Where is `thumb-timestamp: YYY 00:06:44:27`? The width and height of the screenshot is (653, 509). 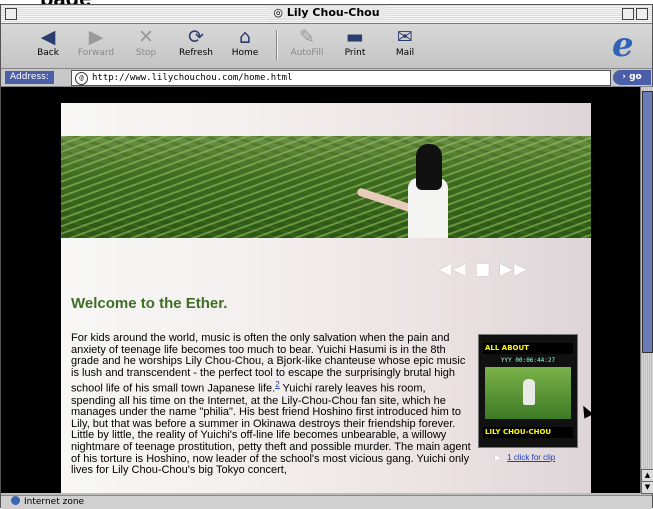
thumb-timestamp: YYY 00:06:44:27 is located at coordinates (528, 360).